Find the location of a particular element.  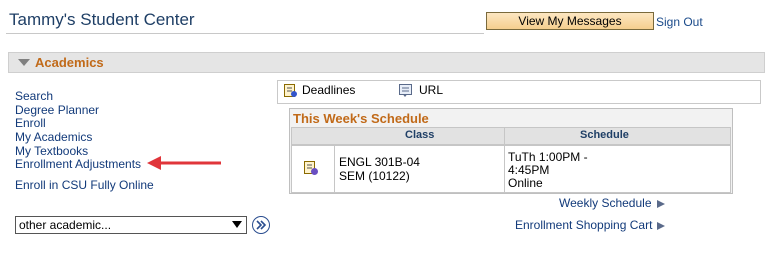

deadlines-icon is located at coordinates (290, 90).